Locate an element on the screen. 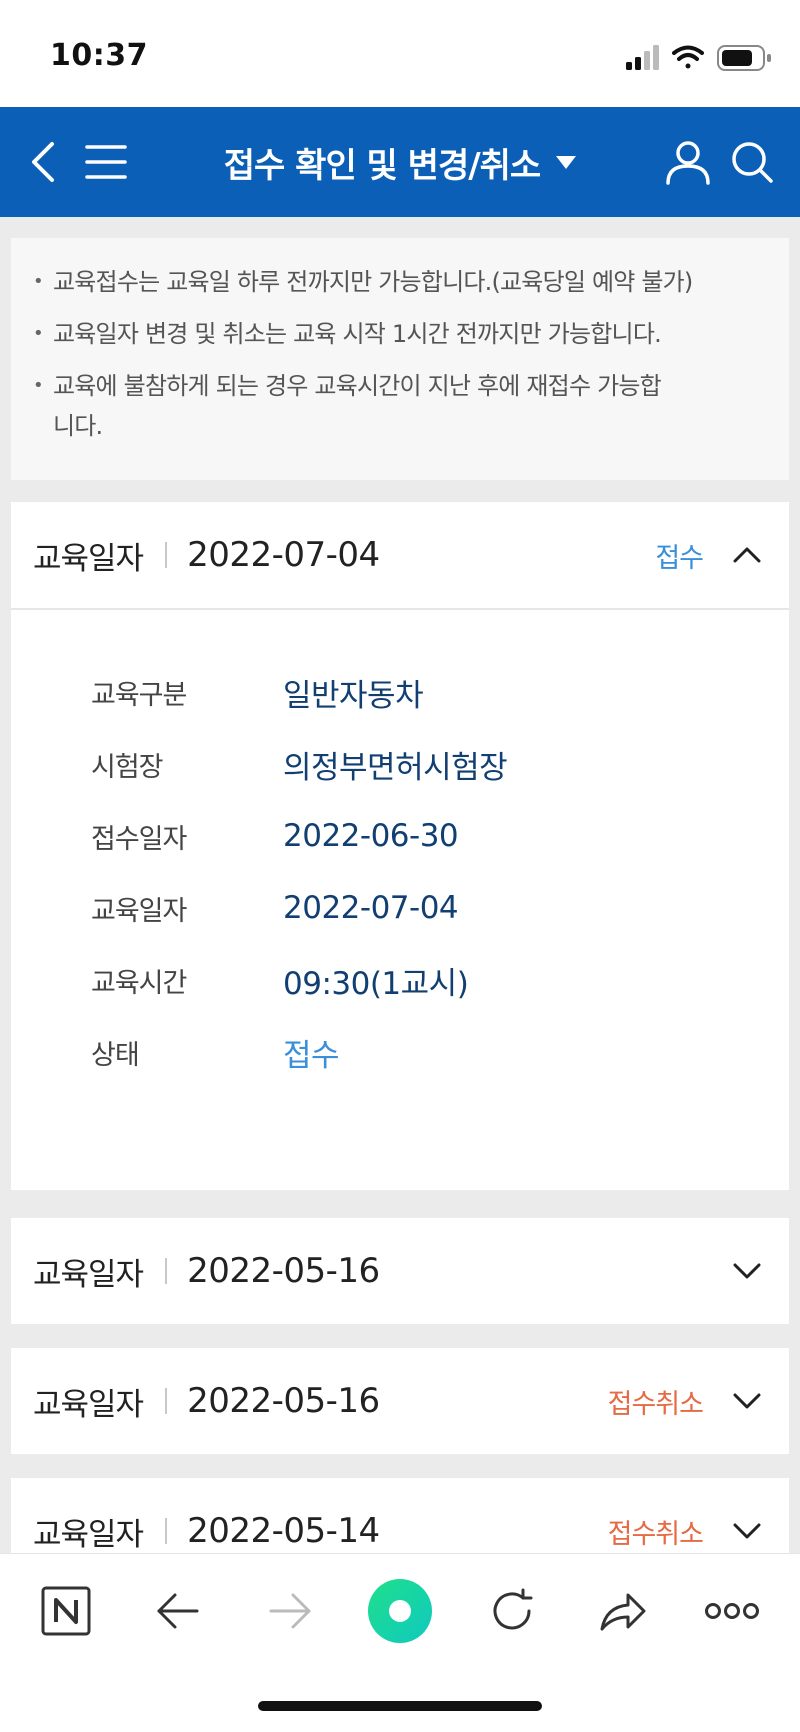  card-header: 교육일자 2022-07-04 접수 is located at coordinates (400, 555).